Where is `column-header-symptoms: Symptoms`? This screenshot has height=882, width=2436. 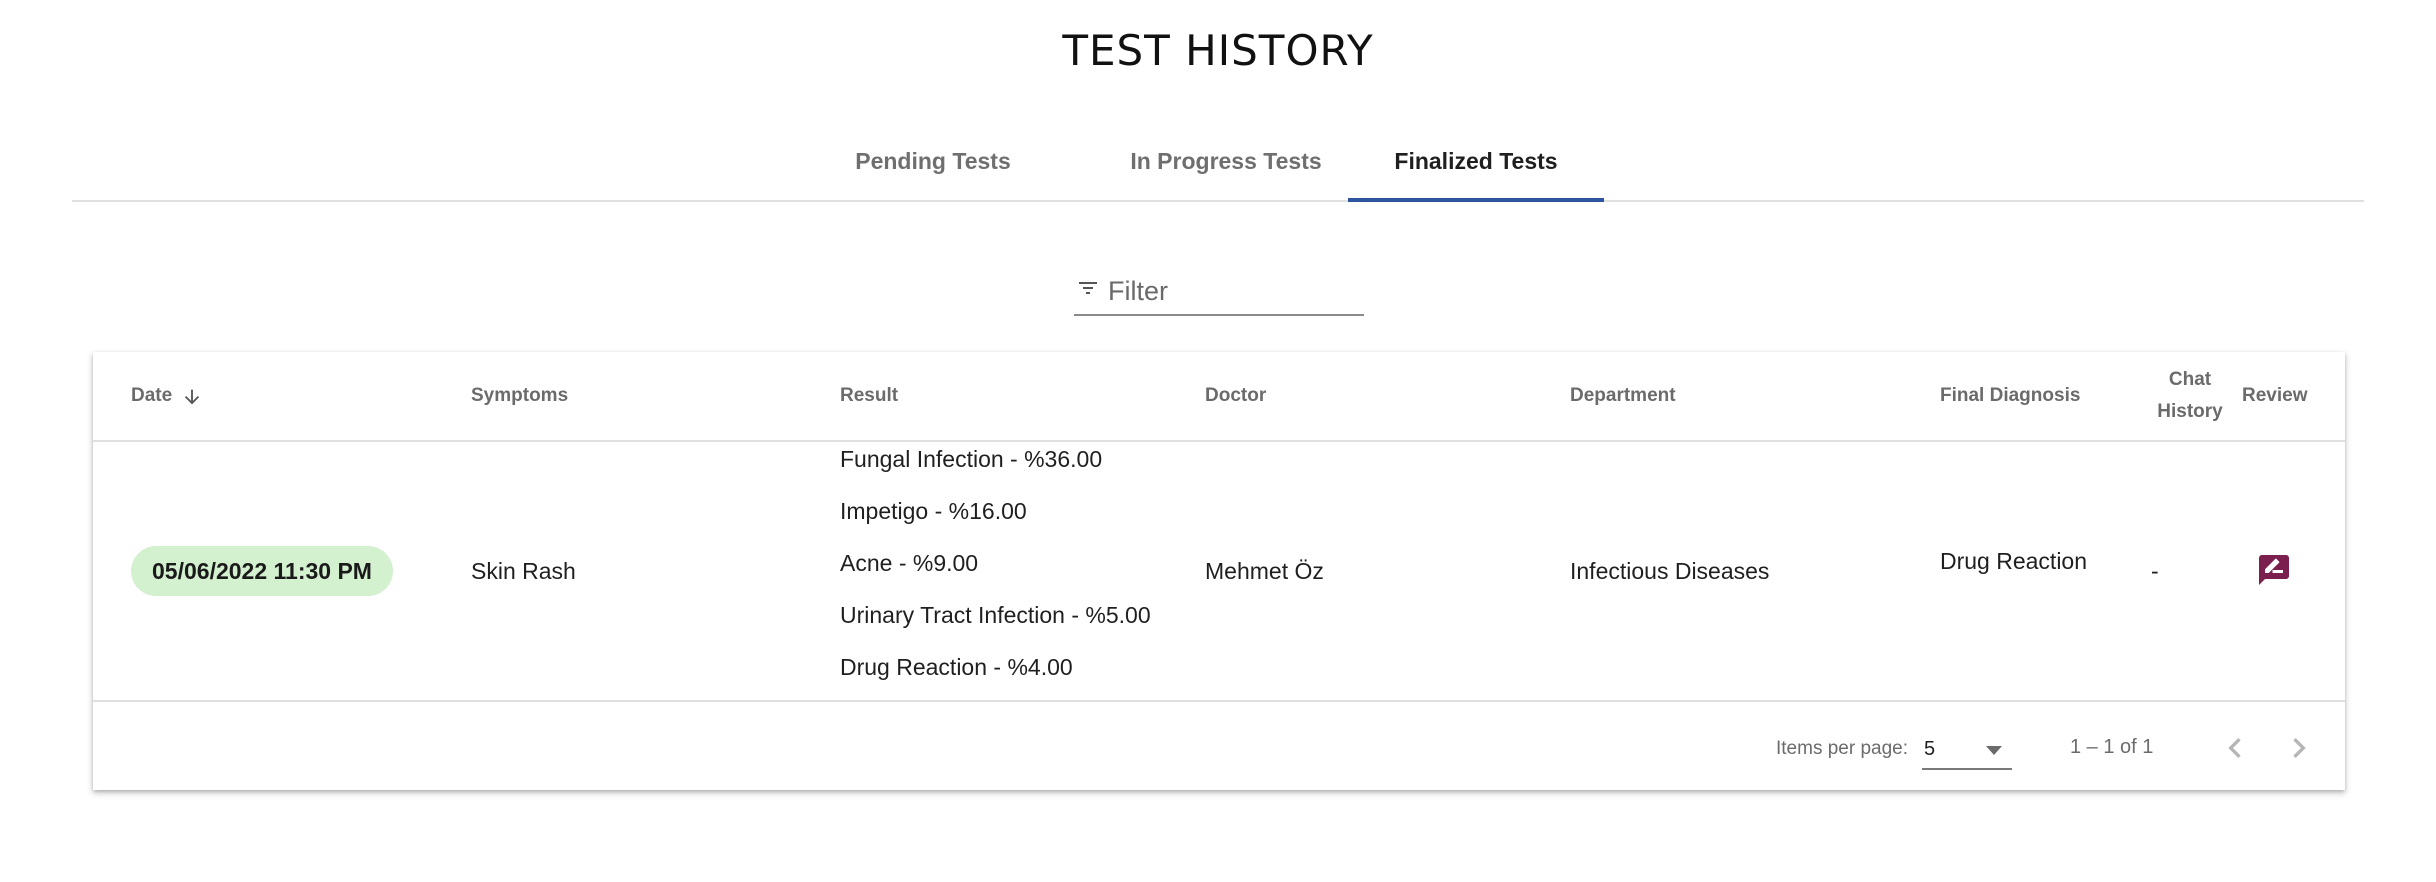 column-header-symptoms: Symptoms is located at coordinates (519, 396).